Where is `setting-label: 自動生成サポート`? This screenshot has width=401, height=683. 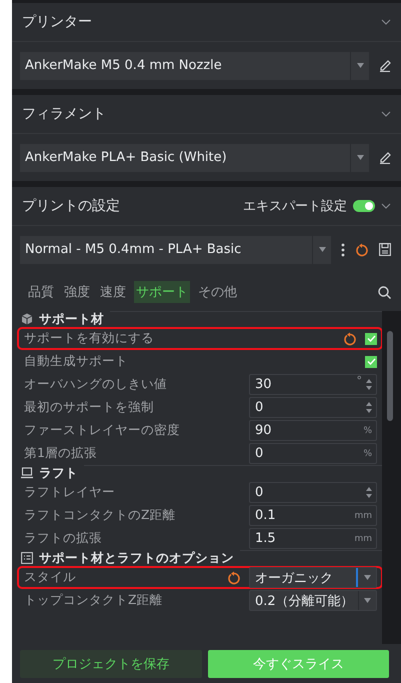
setting-label: 自動生成サポート is located at coordinates (76, 361).